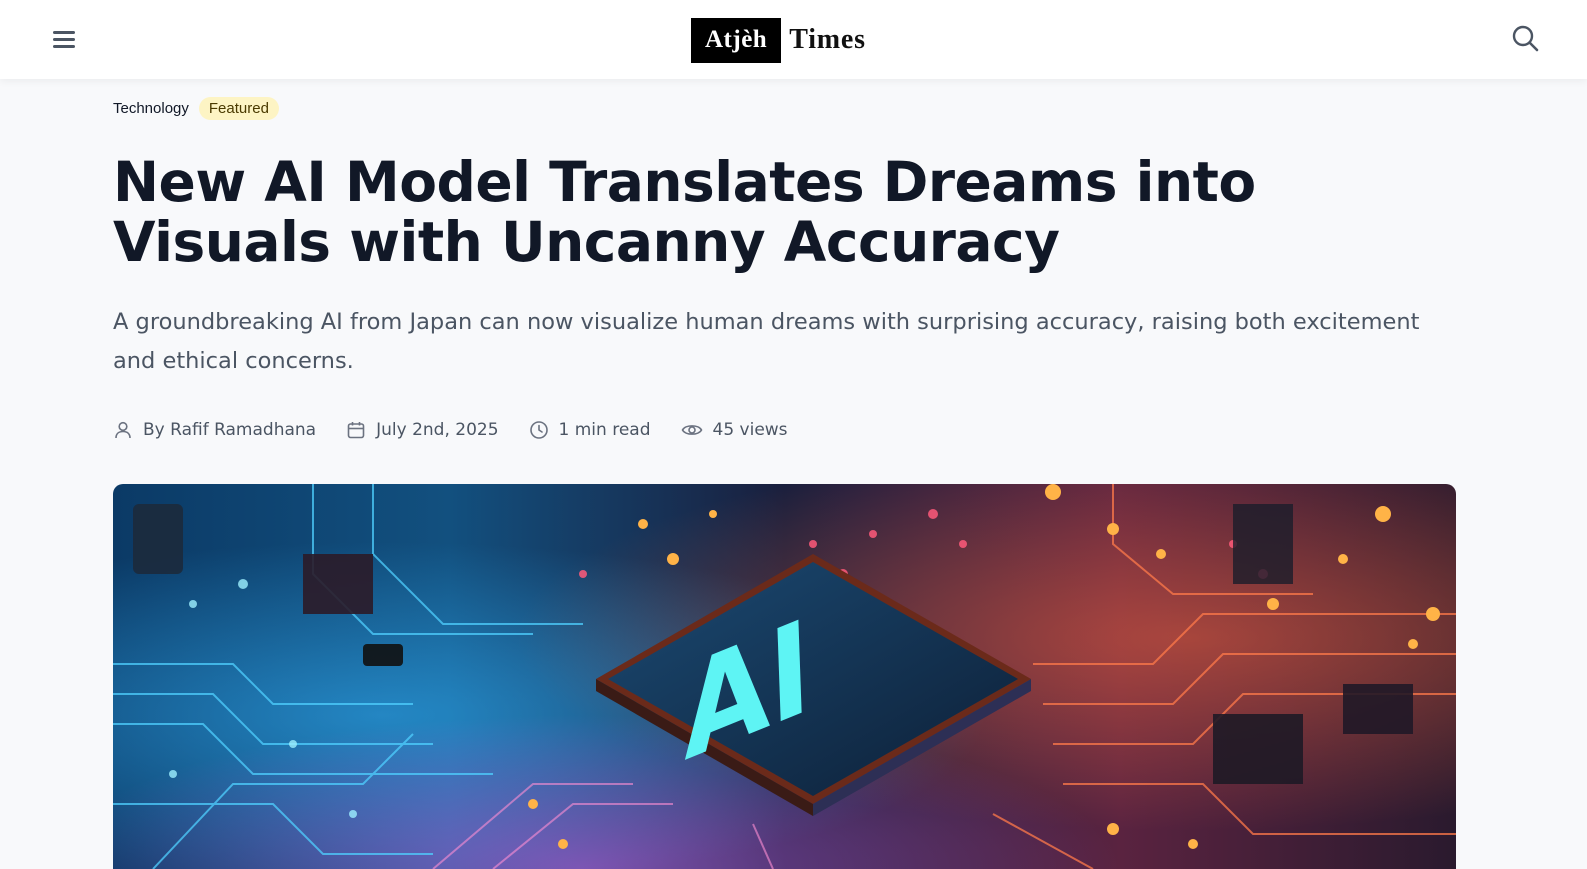 This screenshot has height=869, width=1587. I want to click on user-icon, so click(123, 430).